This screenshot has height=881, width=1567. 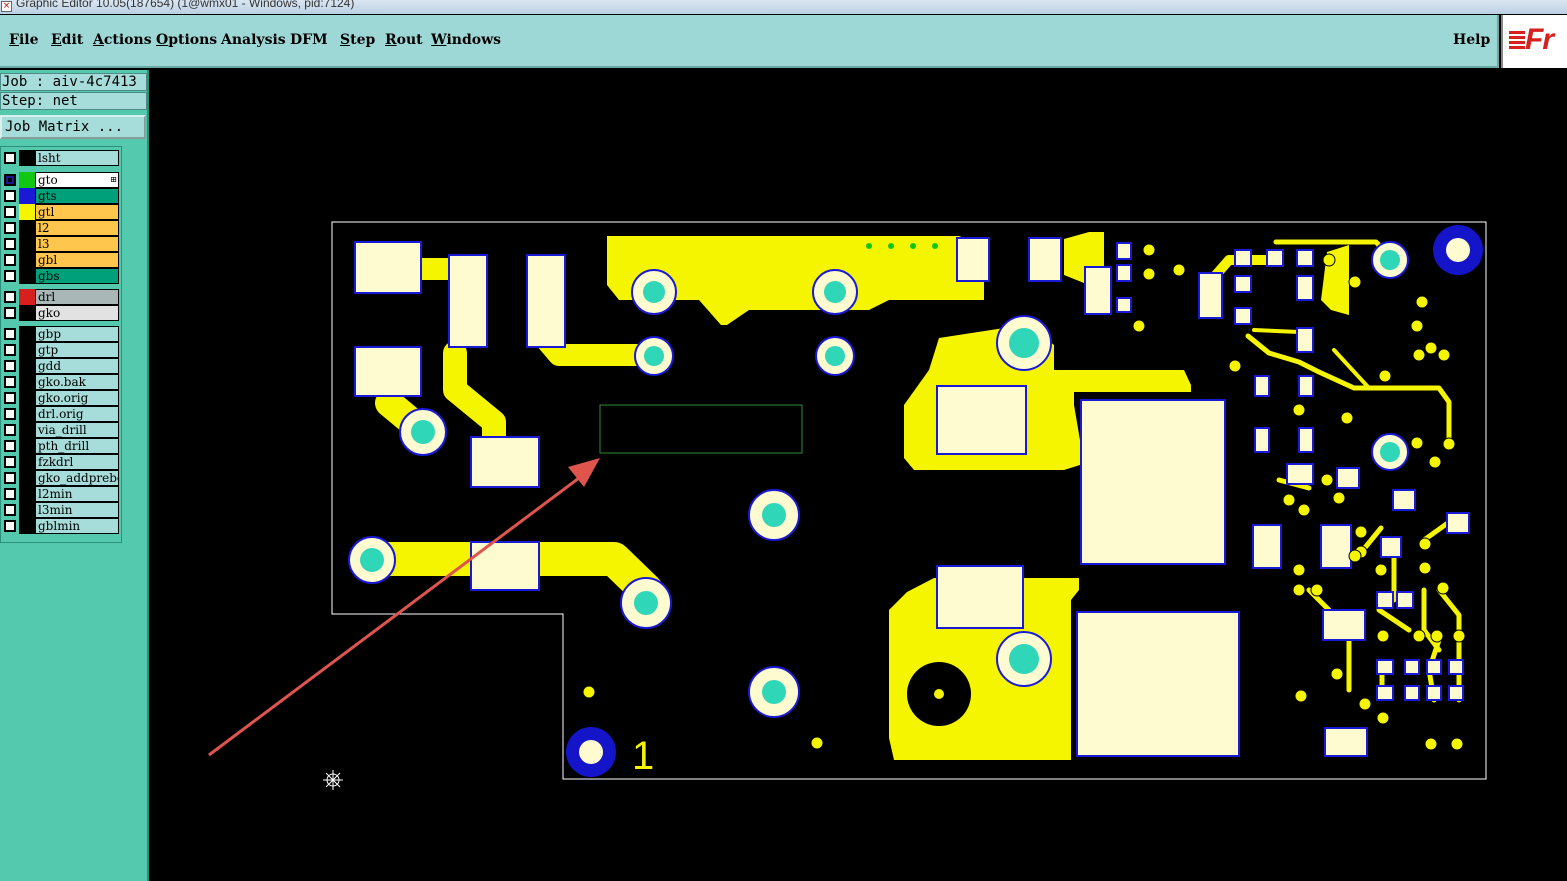 I want to click on layer-row-drl-orig: drl.orig, so click(x=60, y=414).